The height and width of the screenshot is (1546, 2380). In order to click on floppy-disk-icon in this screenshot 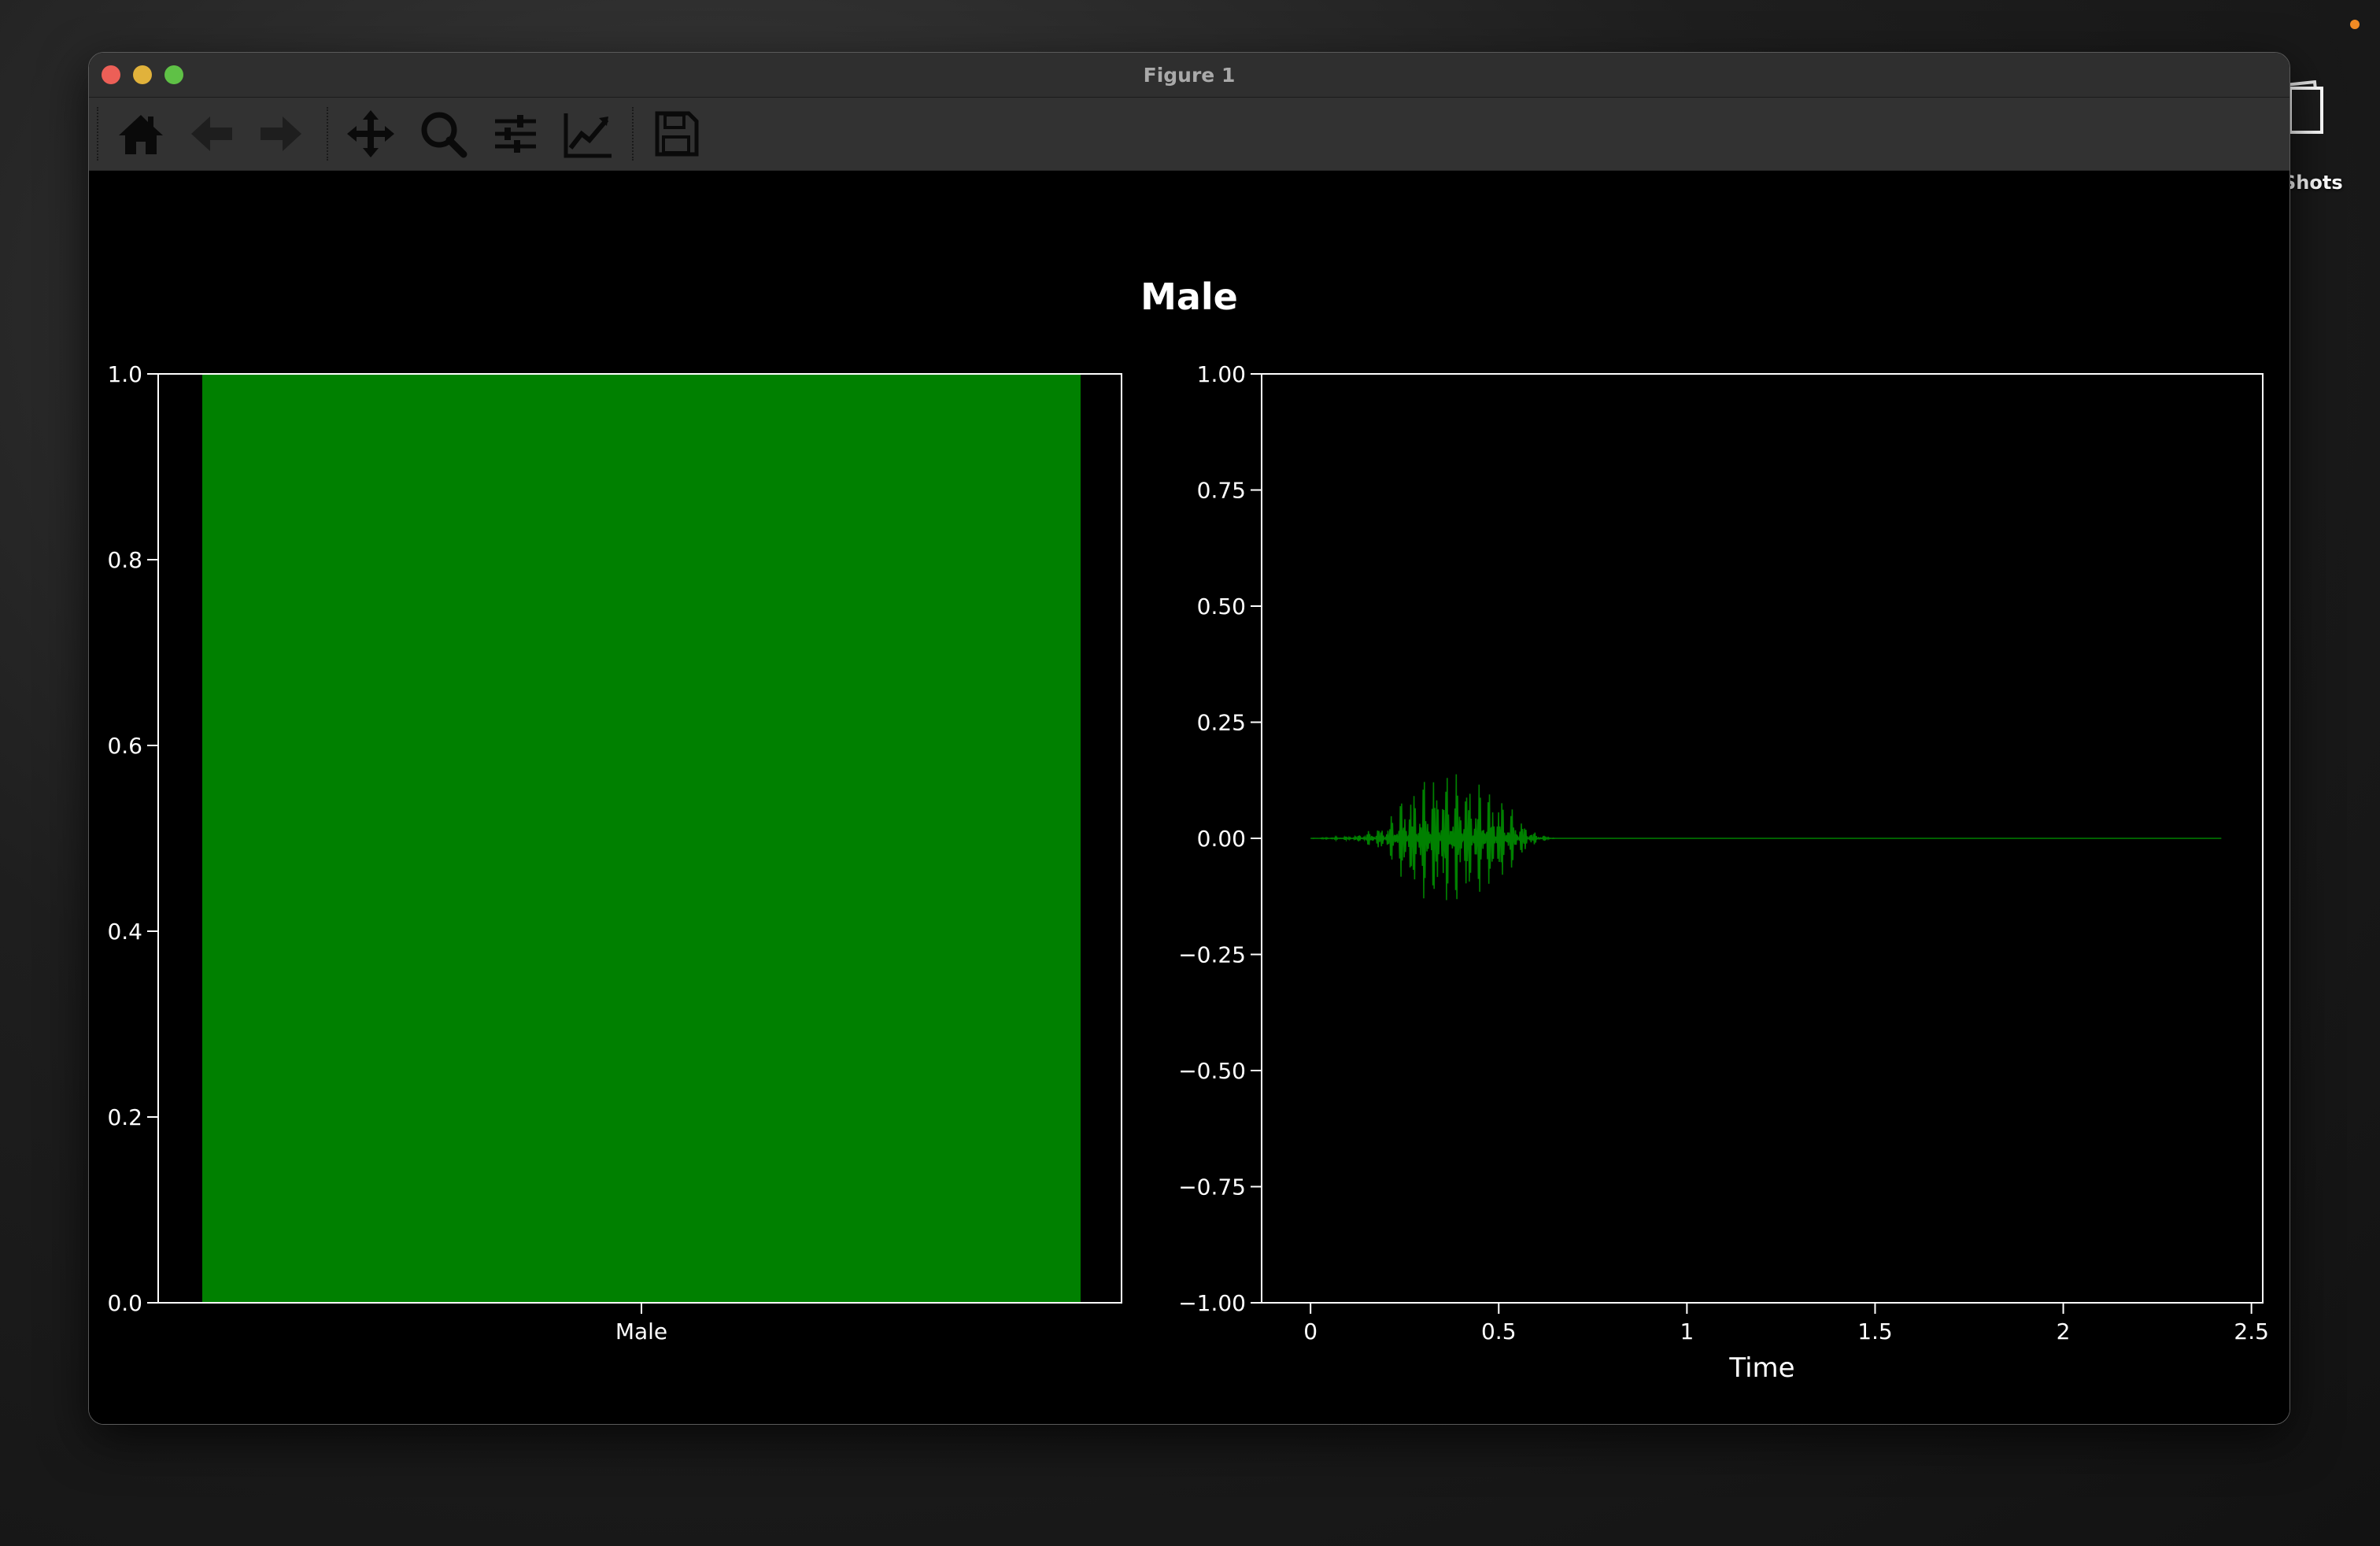, I will do `click(676, 133)`.